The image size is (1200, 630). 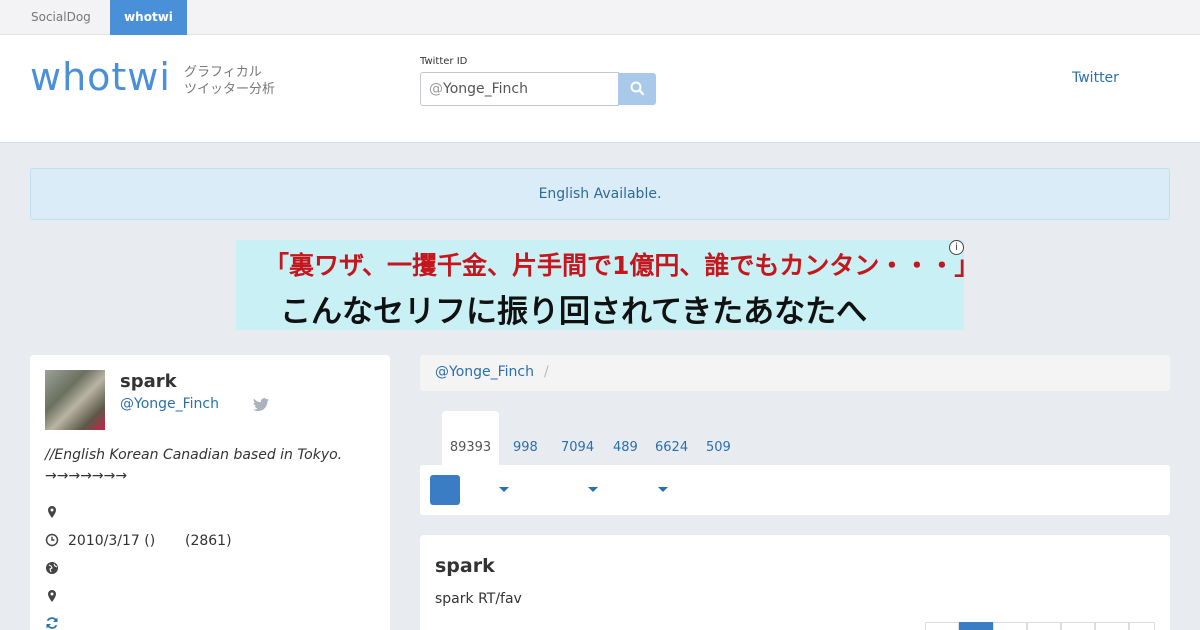 What do you see at coordinates (484, 372) in the screenshot?
I see `breadcrumb-user-link: @Yonge_Finch` at bounding box center [484, 372].